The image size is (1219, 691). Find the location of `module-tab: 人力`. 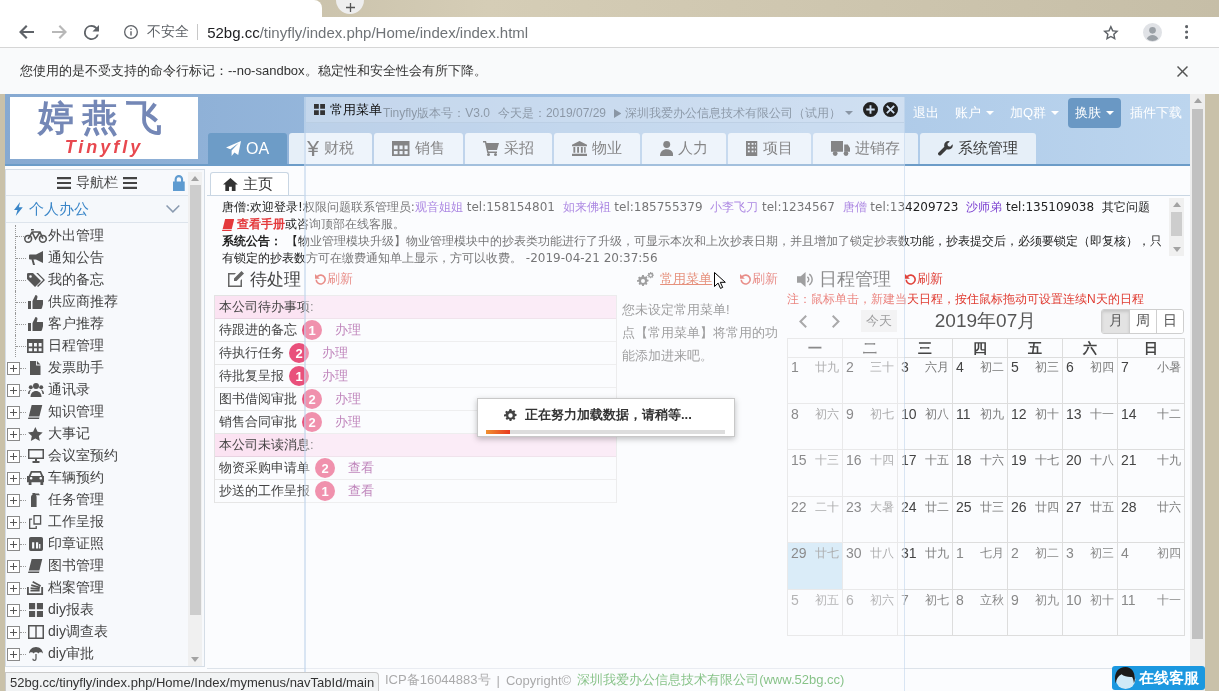

module-tab: 人力 is located at coordinates (684, 148).